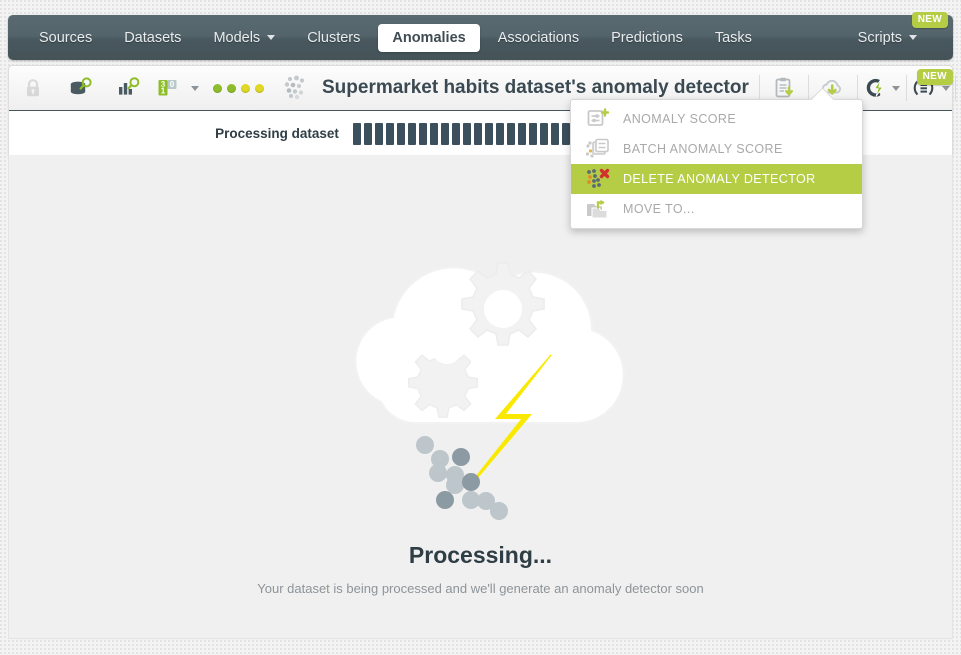  I want to click on menu-item-anomaly-score: ANOMALY SCORE, so click(716, 119).